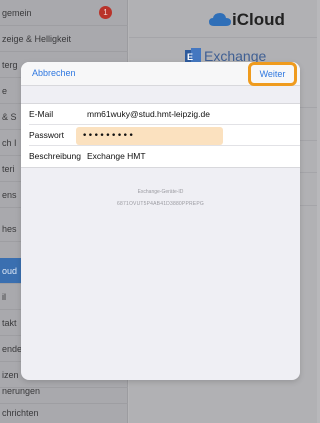 The width and height of the screenshot is (320, 423). Describe the element at coordinates (21, 391) in the screenshot. I see `sidebar-item-label: nerungen` at that location.